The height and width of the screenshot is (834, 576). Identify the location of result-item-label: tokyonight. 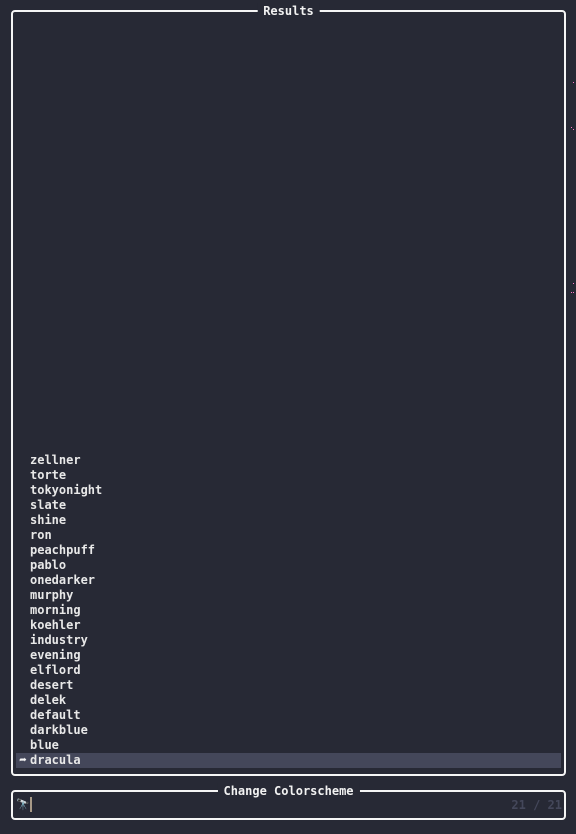
(66, 490).